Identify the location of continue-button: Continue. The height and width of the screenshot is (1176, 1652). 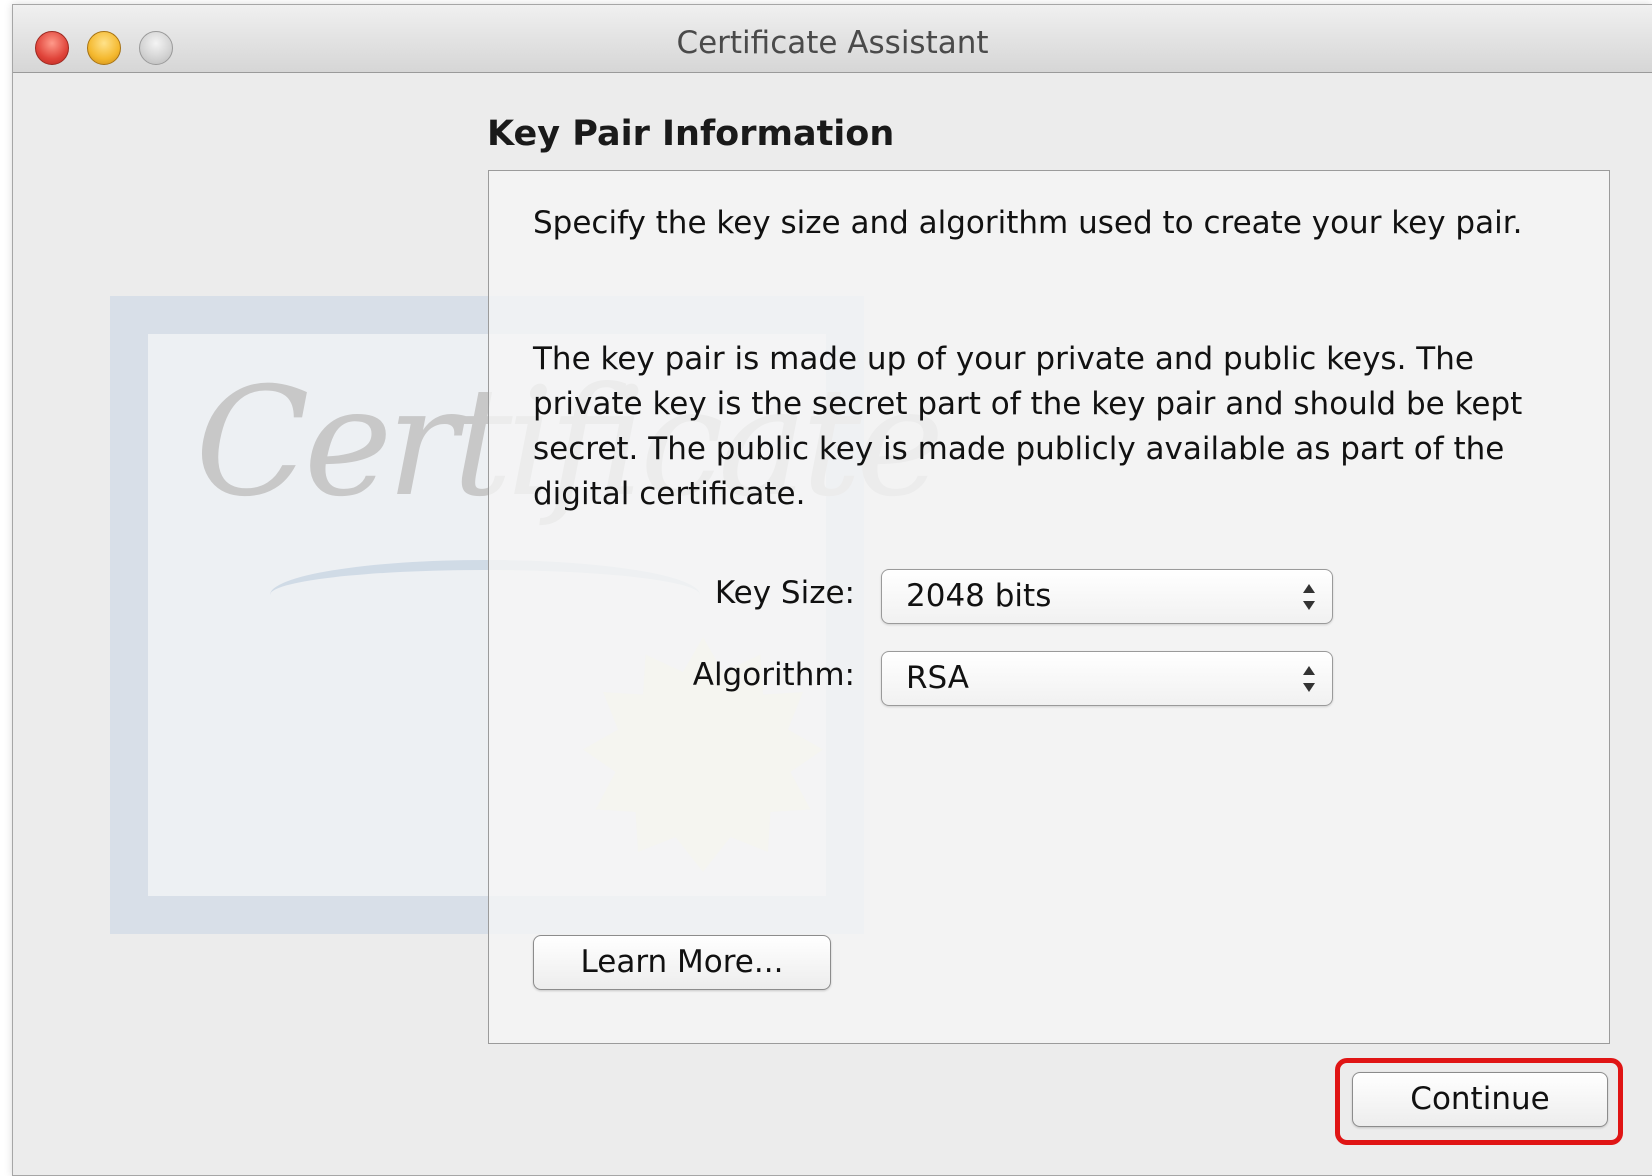
(1480, 1099).